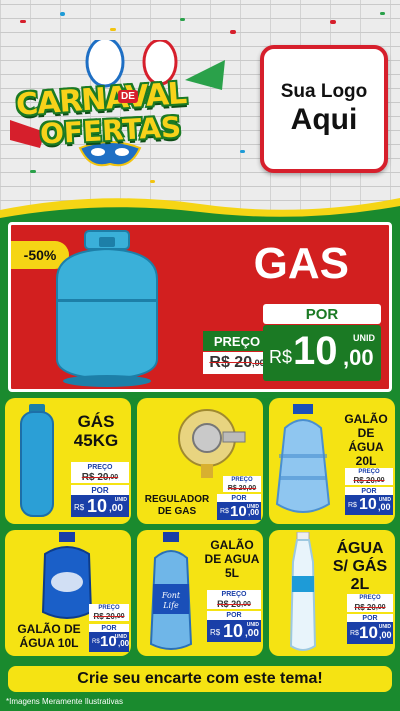 This screenshot has height=711, width=400. What do you see at coordinates (301, 263) in the screenshot?
I see `hero-title: GAS` at bounding box center [301, 263].